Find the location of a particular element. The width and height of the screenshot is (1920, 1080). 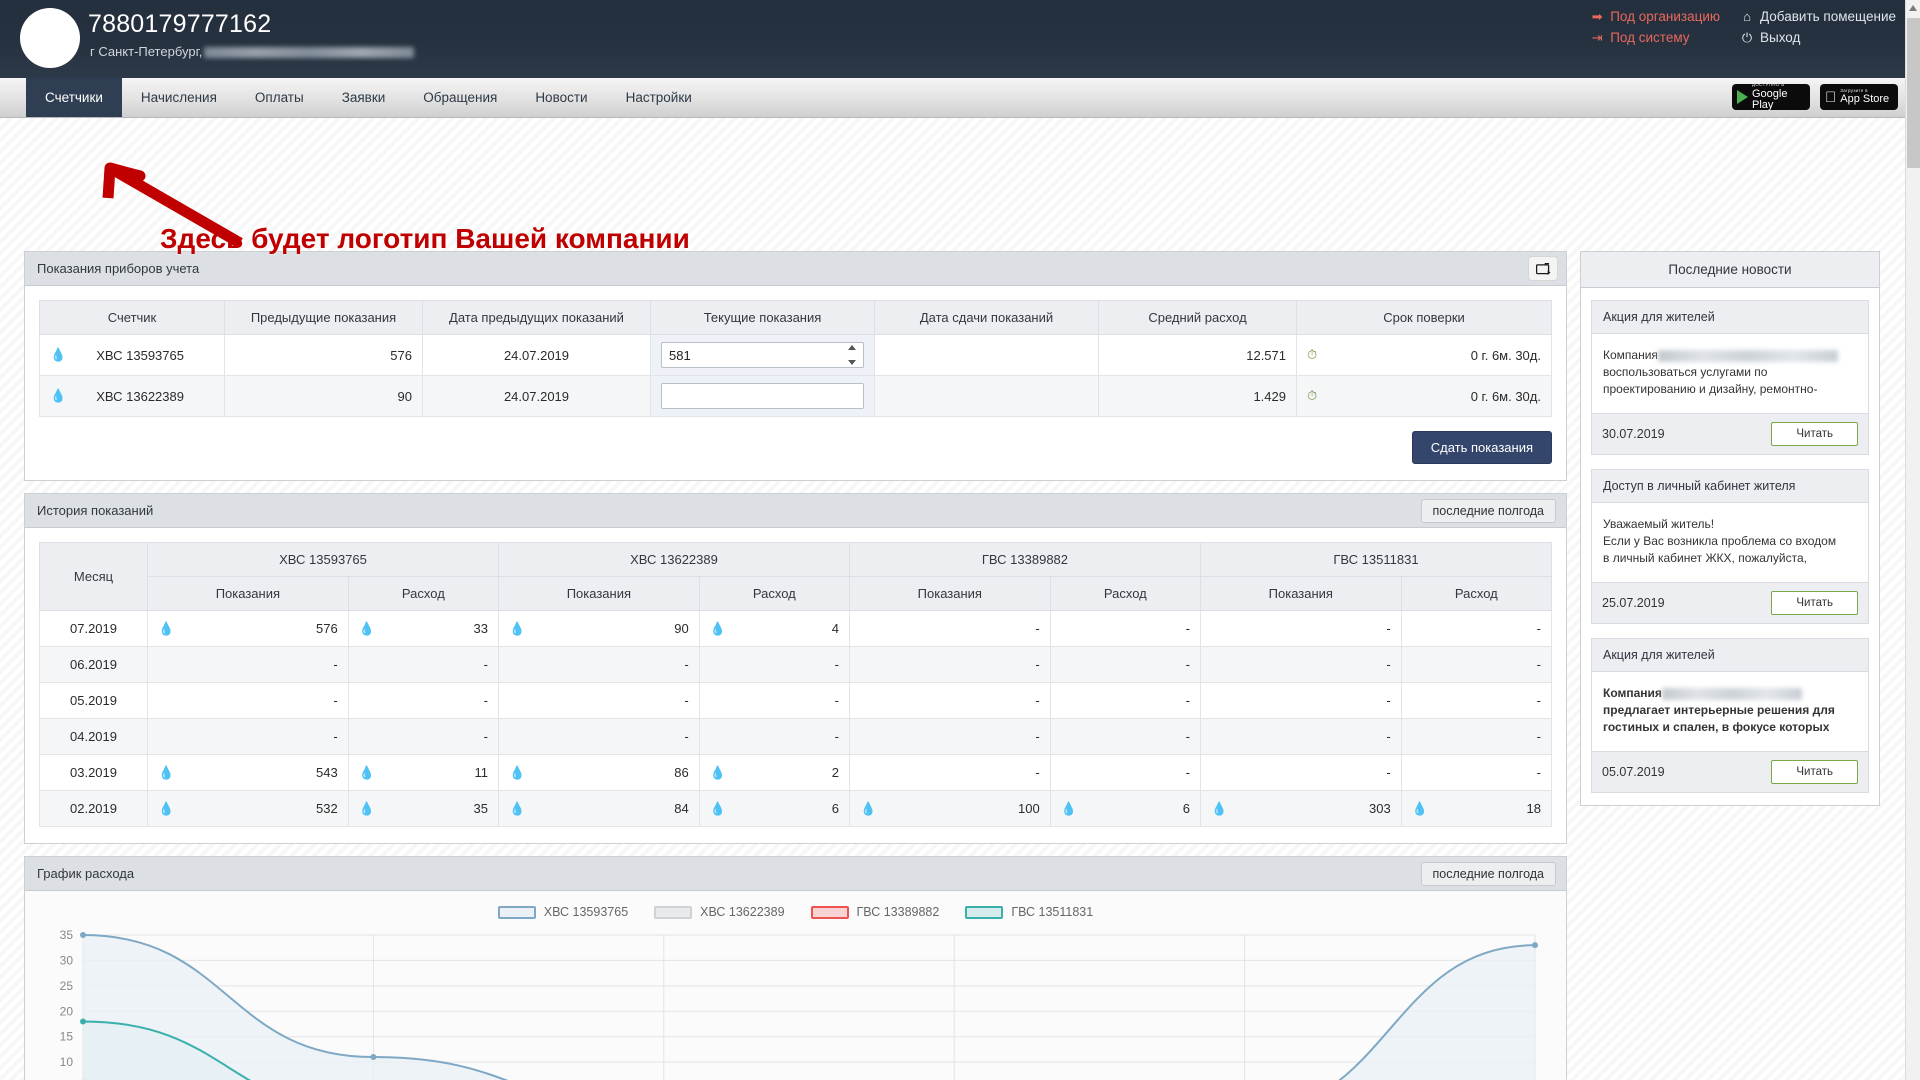

table-row: 07.2019 💧 576 💧 33 💧 90 💧 4- - - - is located at coordinates (796, 628).